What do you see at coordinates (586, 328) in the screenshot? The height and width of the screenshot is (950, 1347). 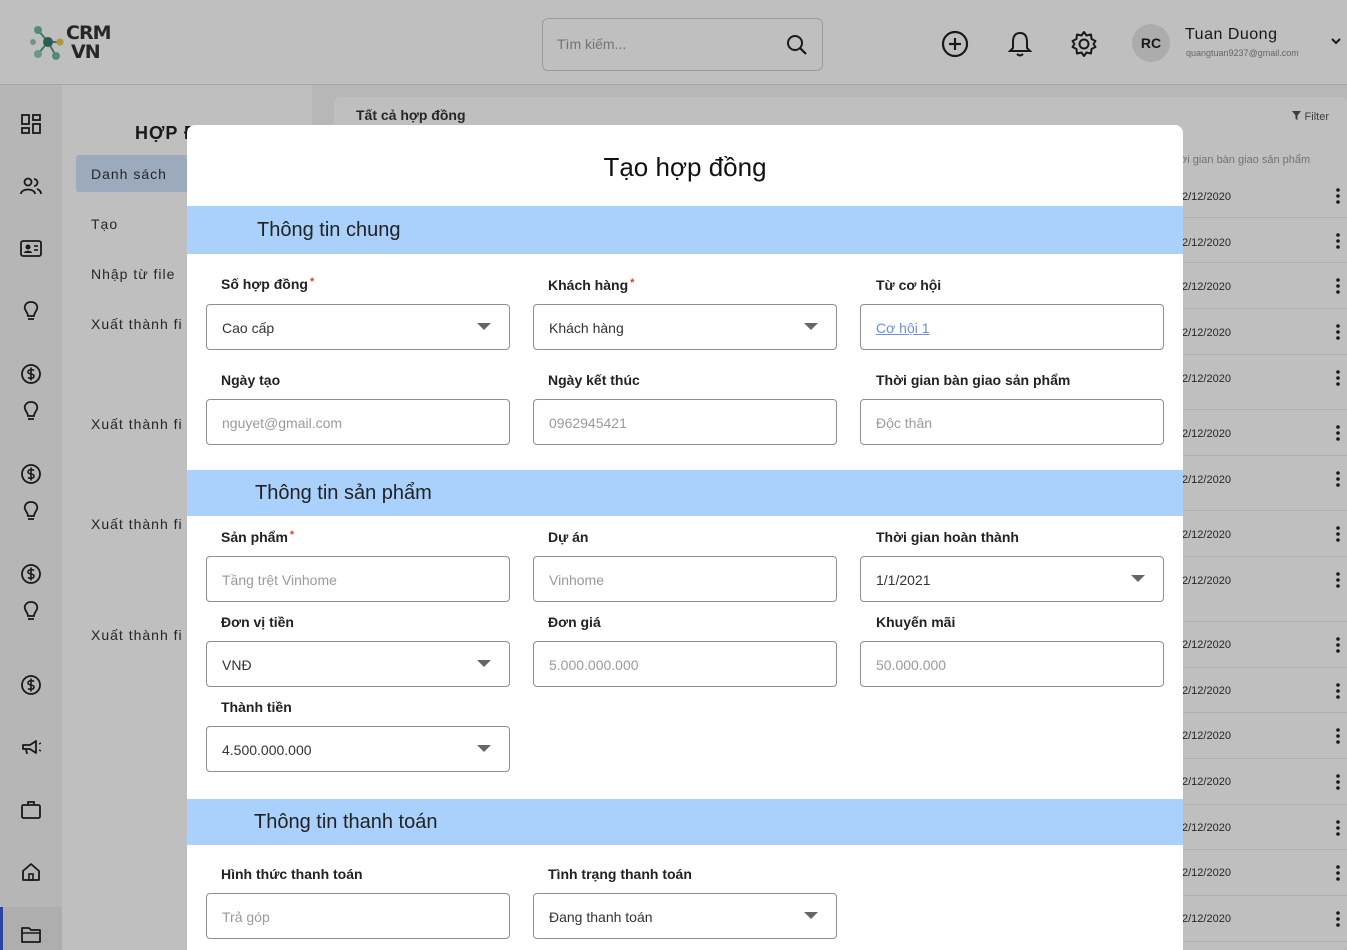 I see `select-value: Khách hàng` at bounding box center [586, 328].